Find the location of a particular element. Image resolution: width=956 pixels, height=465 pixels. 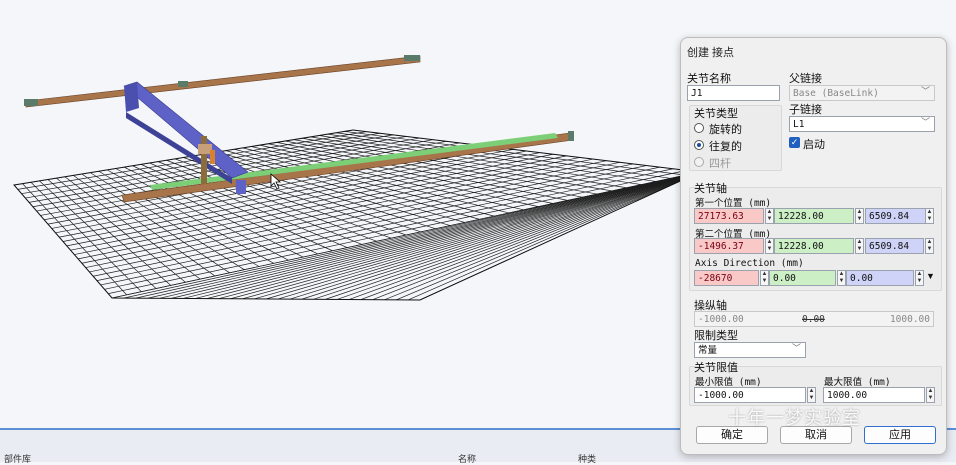

first-pos-z: 6509.84 is located at coordinates (899, 216).